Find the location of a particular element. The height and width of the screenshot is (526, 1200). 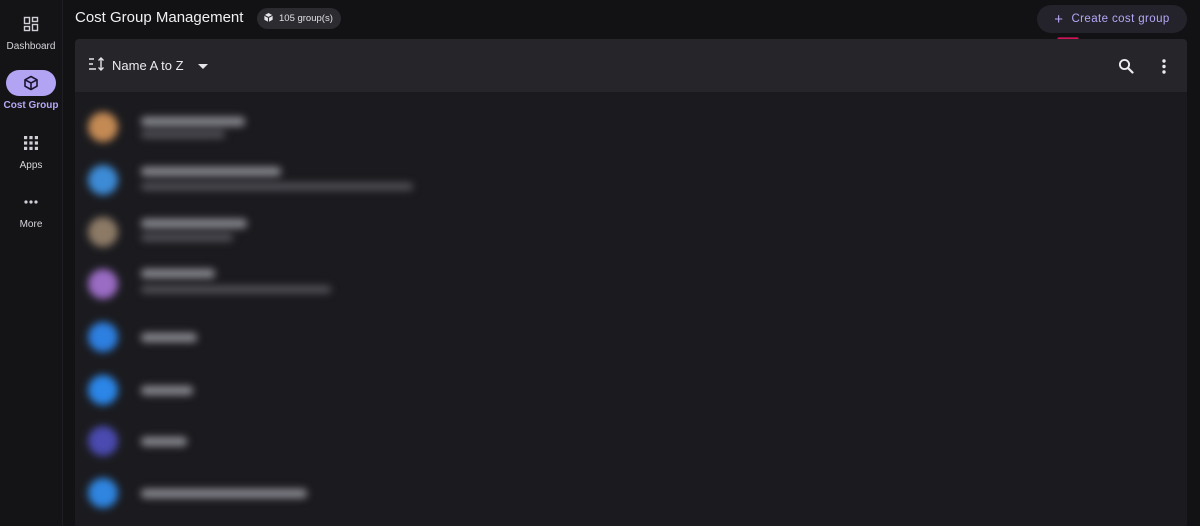

apps-grid-icon is located at coordinates (31, 143).